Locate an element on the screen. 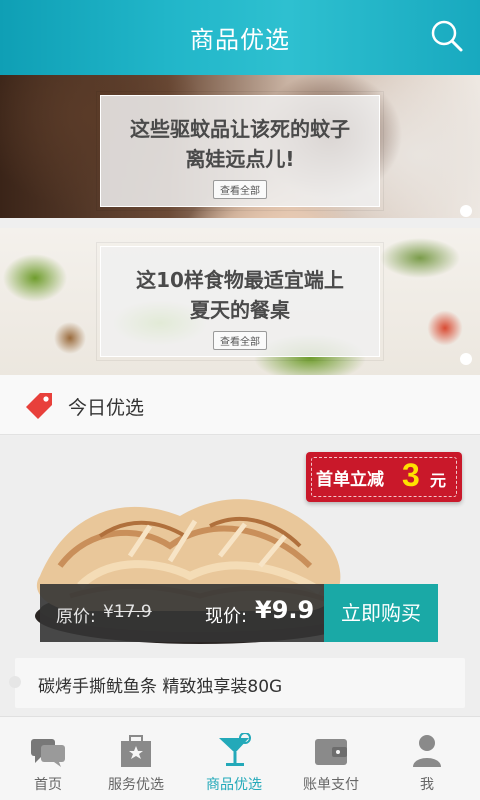 The height and width of the screenshot is (800, 480). section-header: 今日优选 is located at coordinates (240, 405).